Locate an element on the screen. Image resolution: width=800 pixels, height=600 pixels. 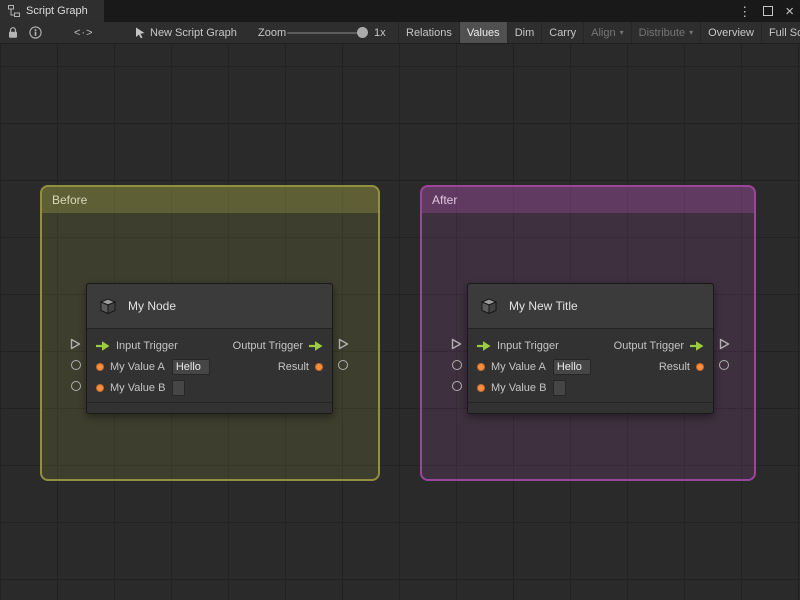
zoom-slider-handle is located at coordinates (362, 32).